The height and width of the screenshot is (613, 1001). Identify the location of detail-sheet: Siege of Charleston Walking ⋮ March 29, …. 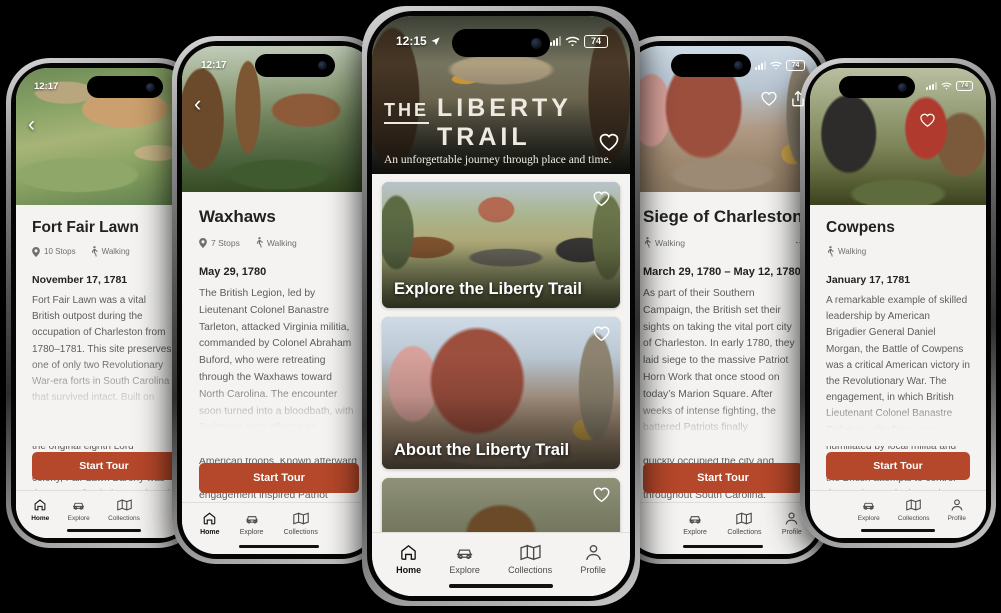
(723, 347).